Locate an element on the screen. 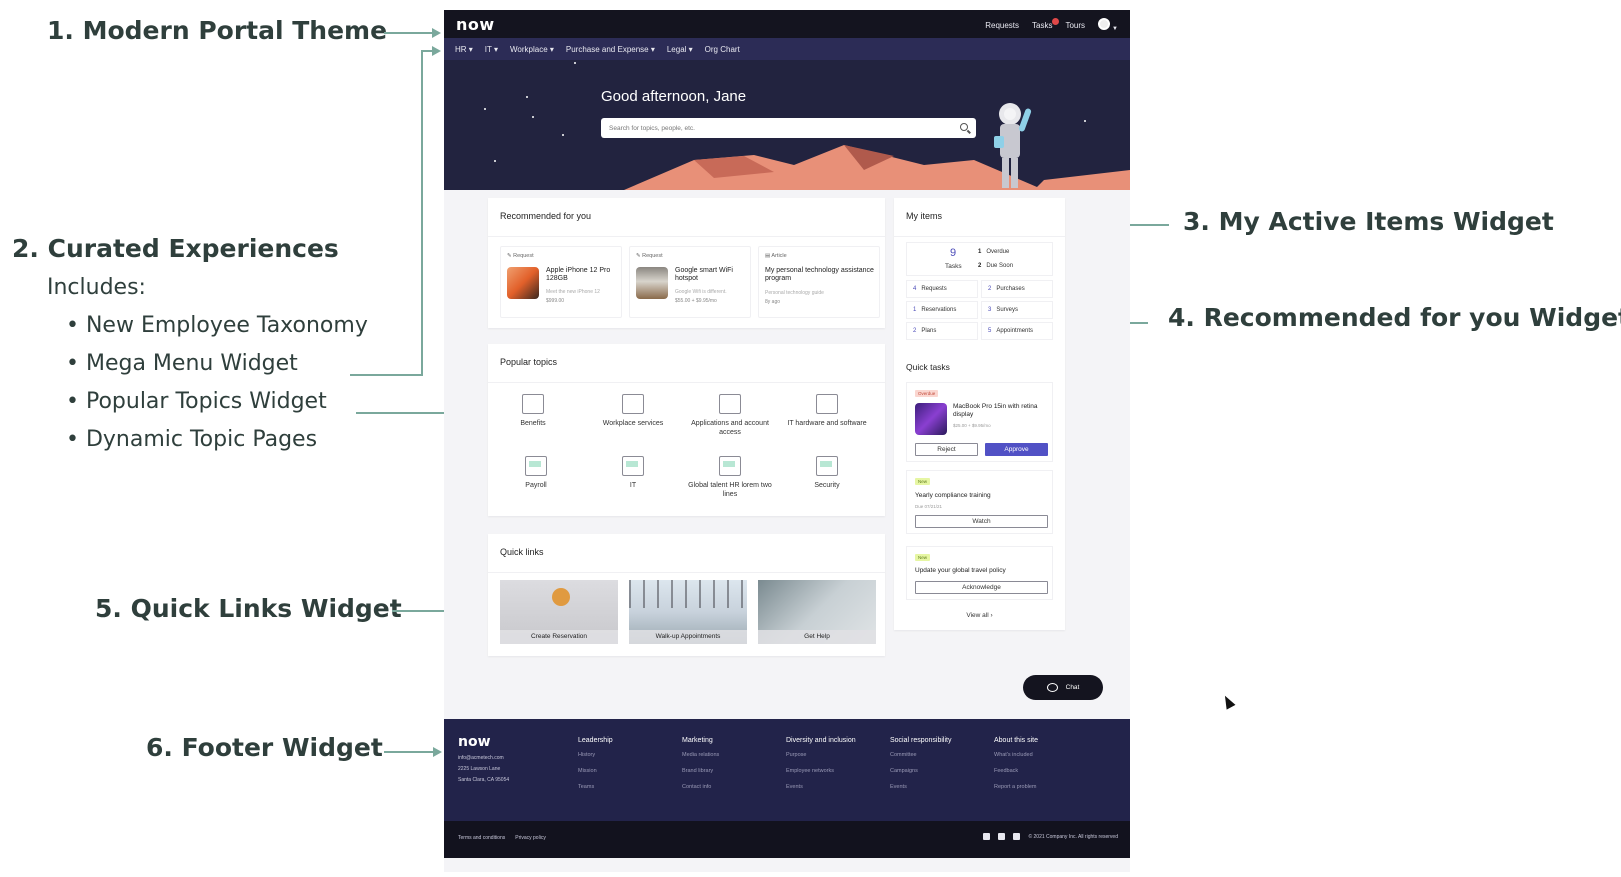  linkedin-icon is located at coordinates (1002, 836).